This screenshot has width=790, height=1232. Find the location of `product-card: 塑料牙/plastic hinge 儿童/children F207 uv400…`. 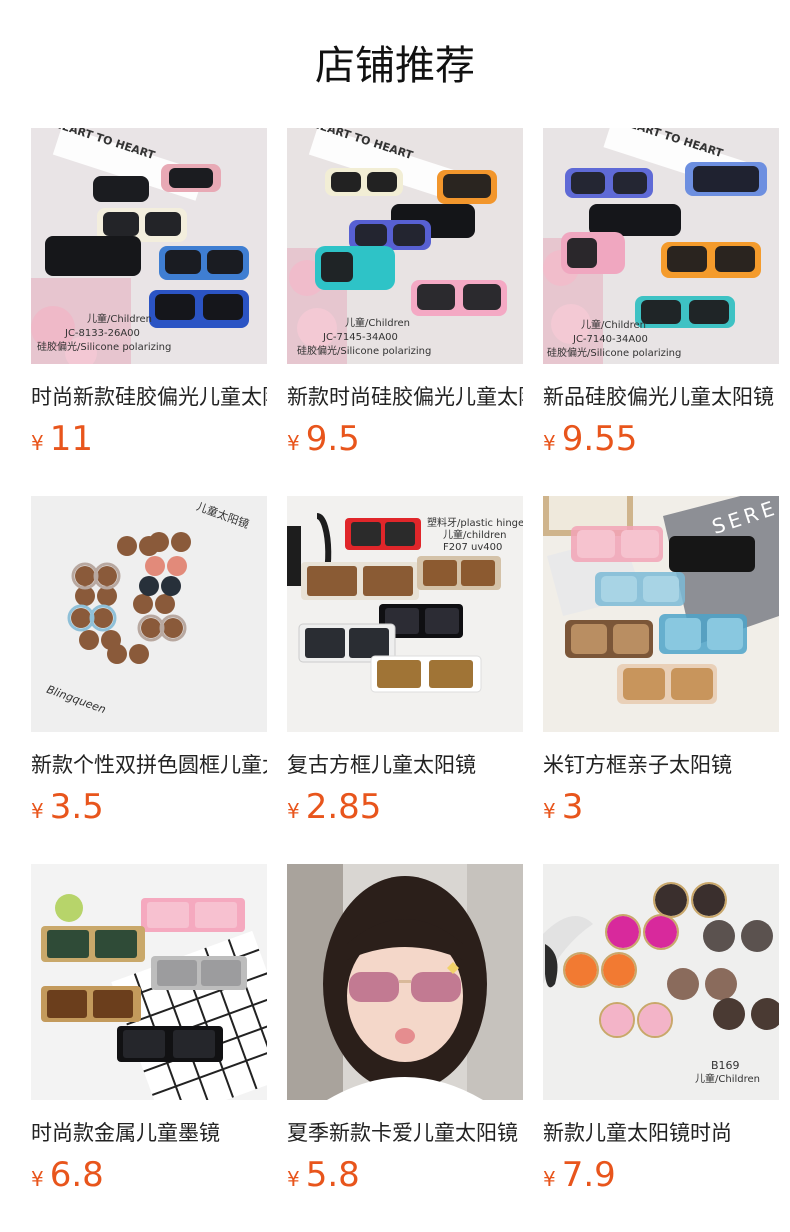

product-card: 塑料牙/plastic hinge 儿童/children F207 uv400… is located at coordinates (405, 680).